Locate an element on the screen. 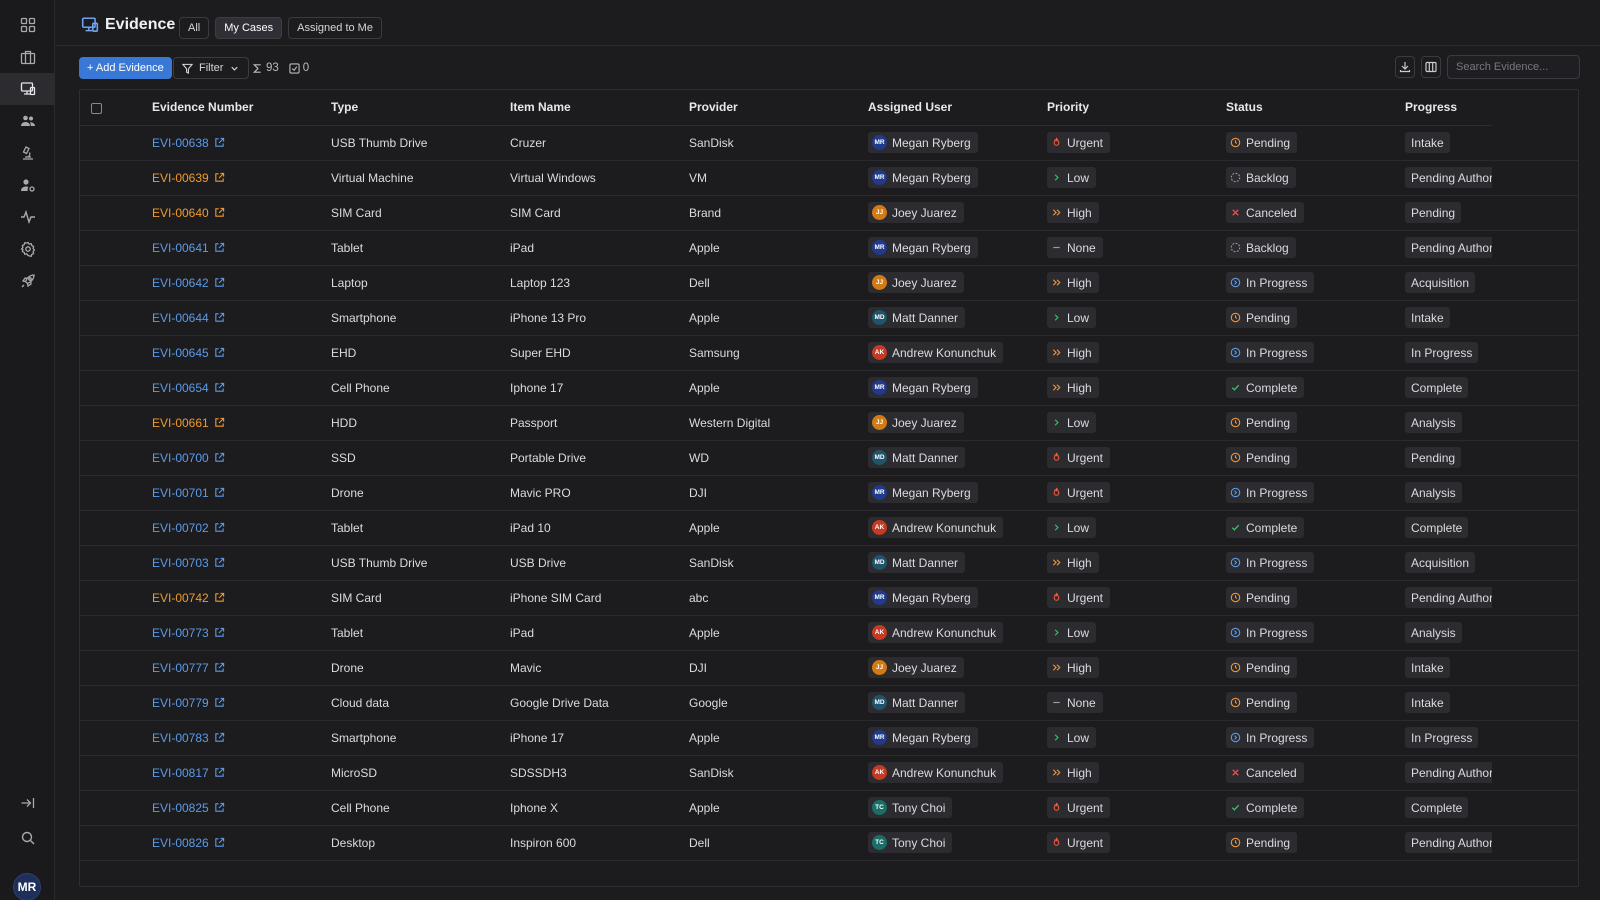 This screenshot has height=900, width=1600. evidence-number-link: EVI-00645 is located at coordinates (188, 353).